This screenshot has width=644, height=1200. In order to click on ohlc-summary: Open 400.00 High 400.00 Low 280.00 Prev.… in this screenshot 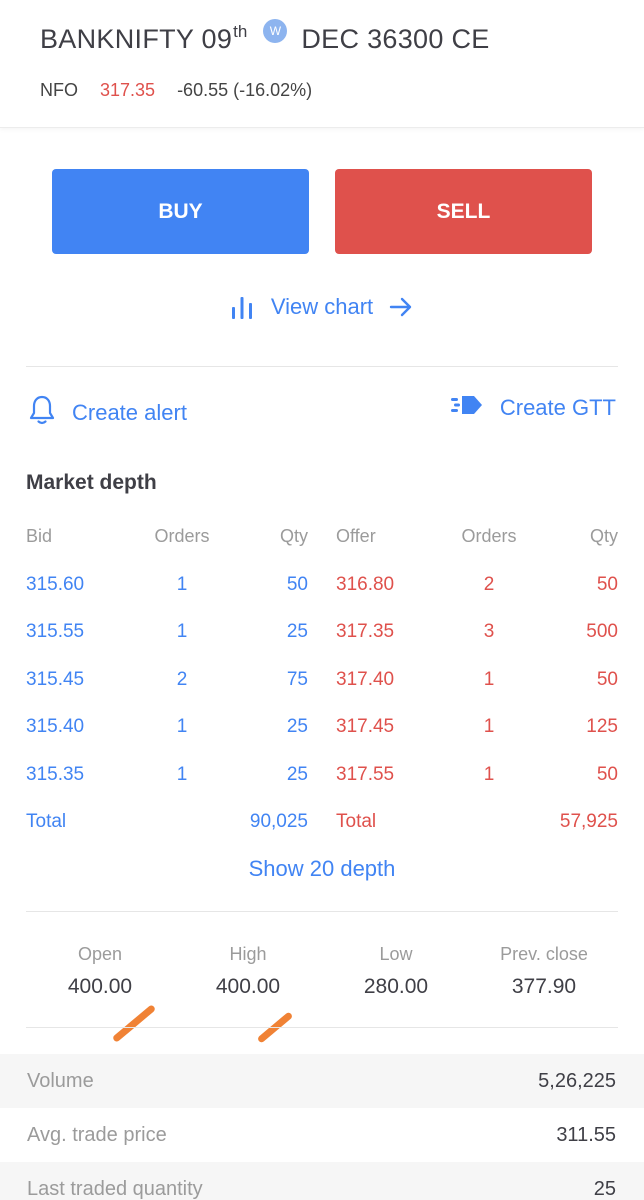, I will do `click(322, 971)`.